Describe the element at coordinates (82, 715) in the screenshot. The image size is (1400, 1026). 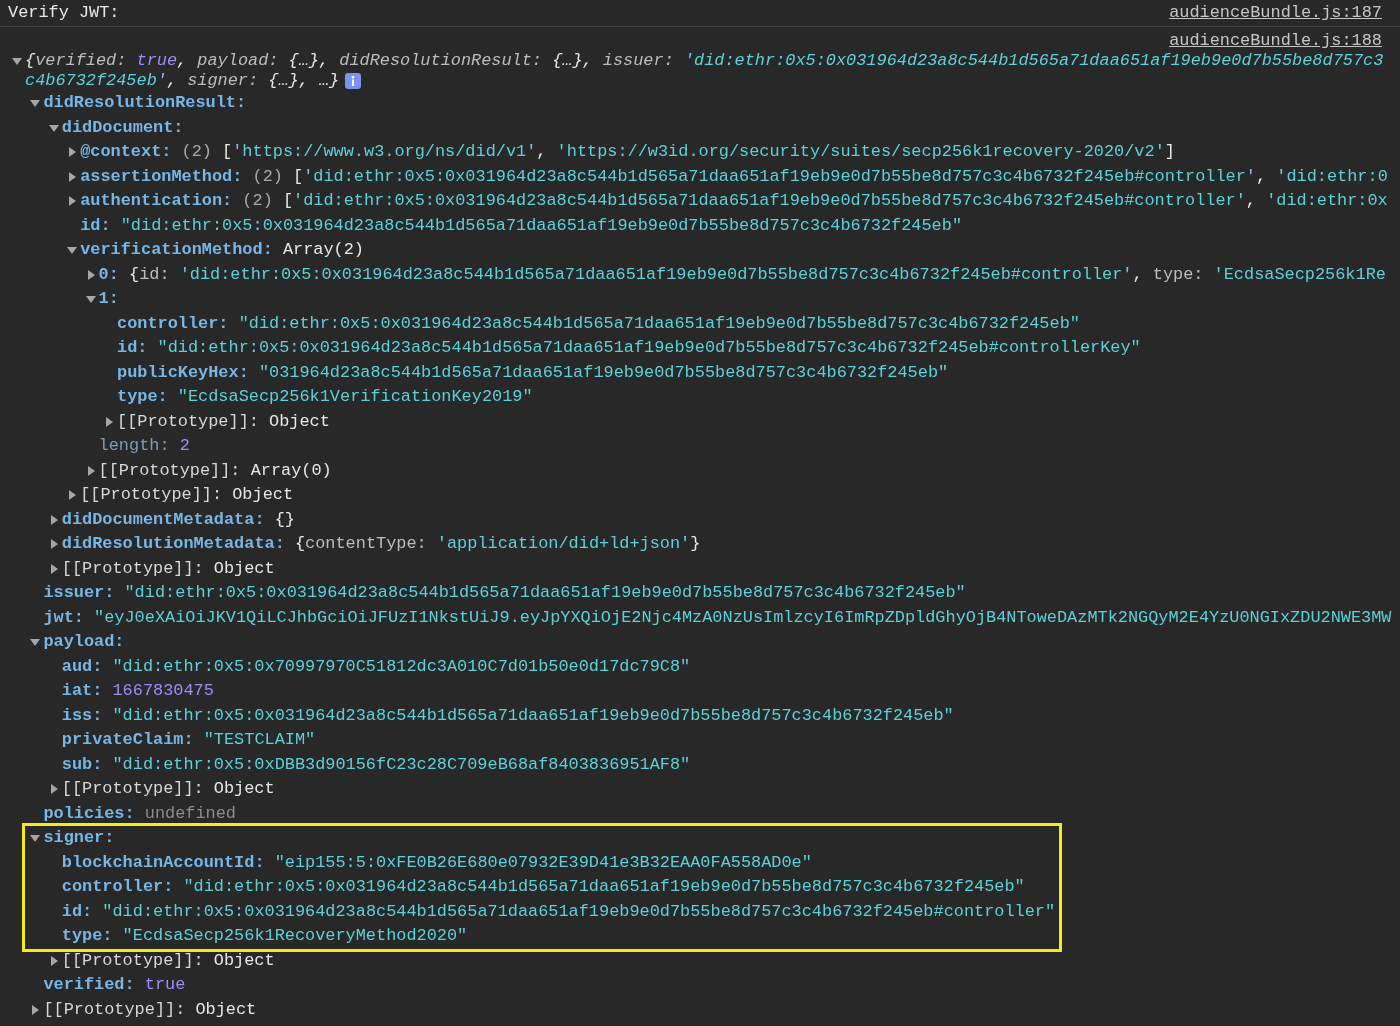
I see `property-key: iss:` at that location.